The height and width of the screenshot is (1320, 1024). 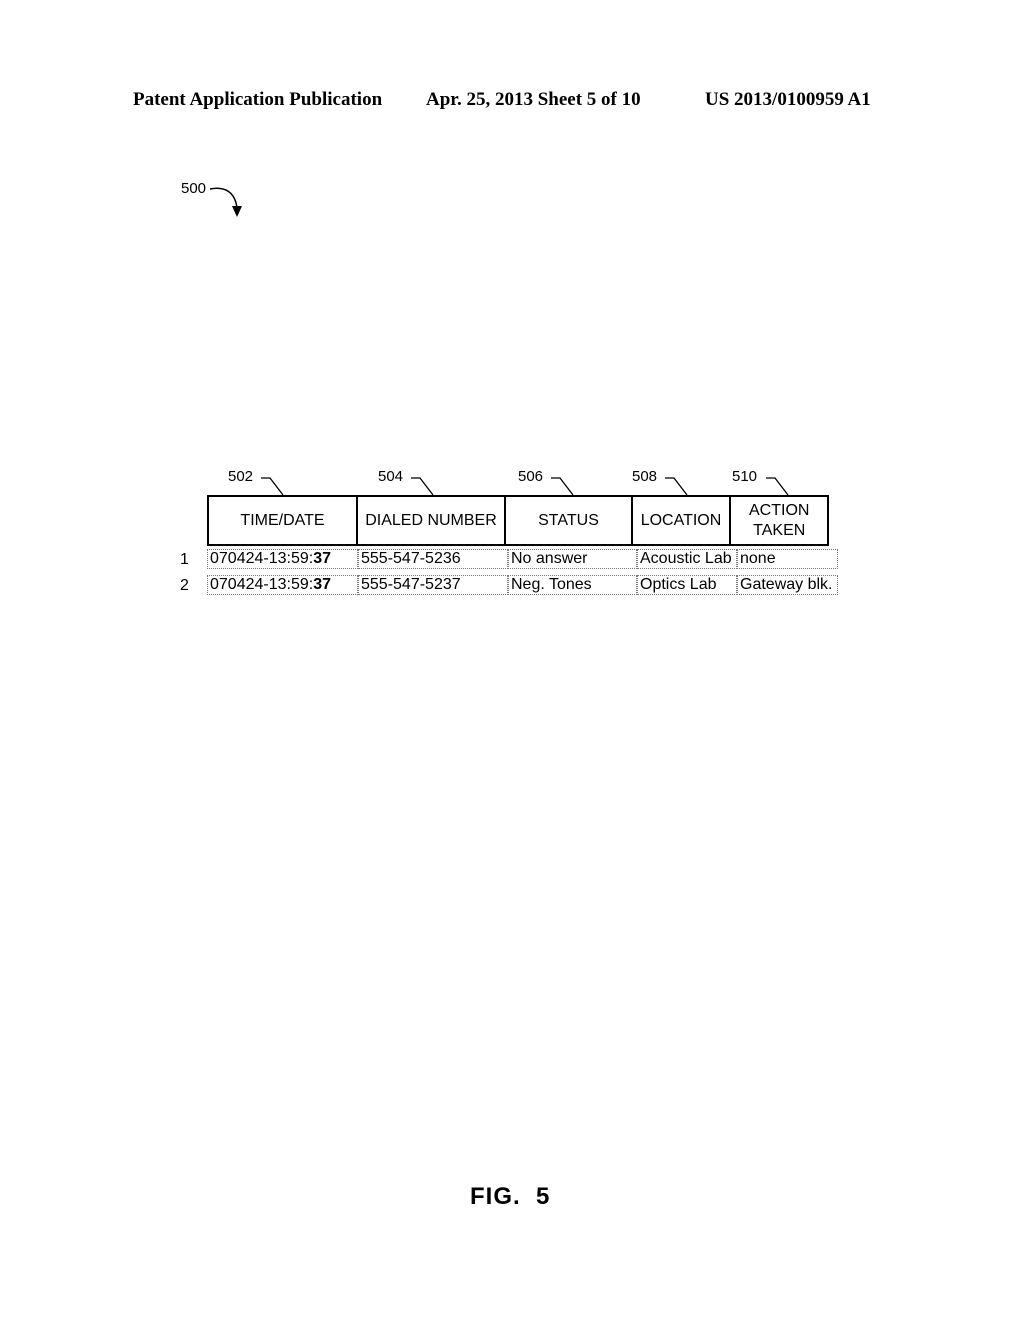 I want to click on row-number: 1, so click(x=184, y=559).